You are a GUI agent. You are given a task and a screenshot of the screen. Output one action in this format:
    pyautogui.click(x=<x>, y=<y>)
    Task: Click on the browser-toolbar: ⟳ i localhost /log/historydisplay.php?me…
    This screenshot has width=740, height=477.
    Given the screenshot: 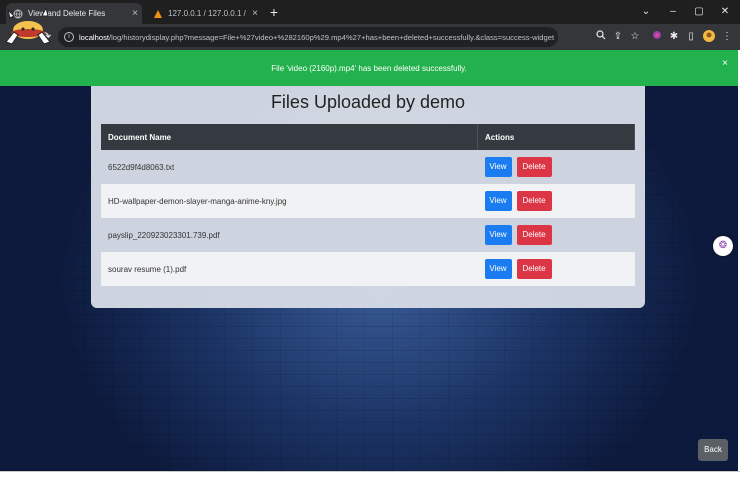 What is the action you would take?
    pyautogui.click(x=370, y=37)
    